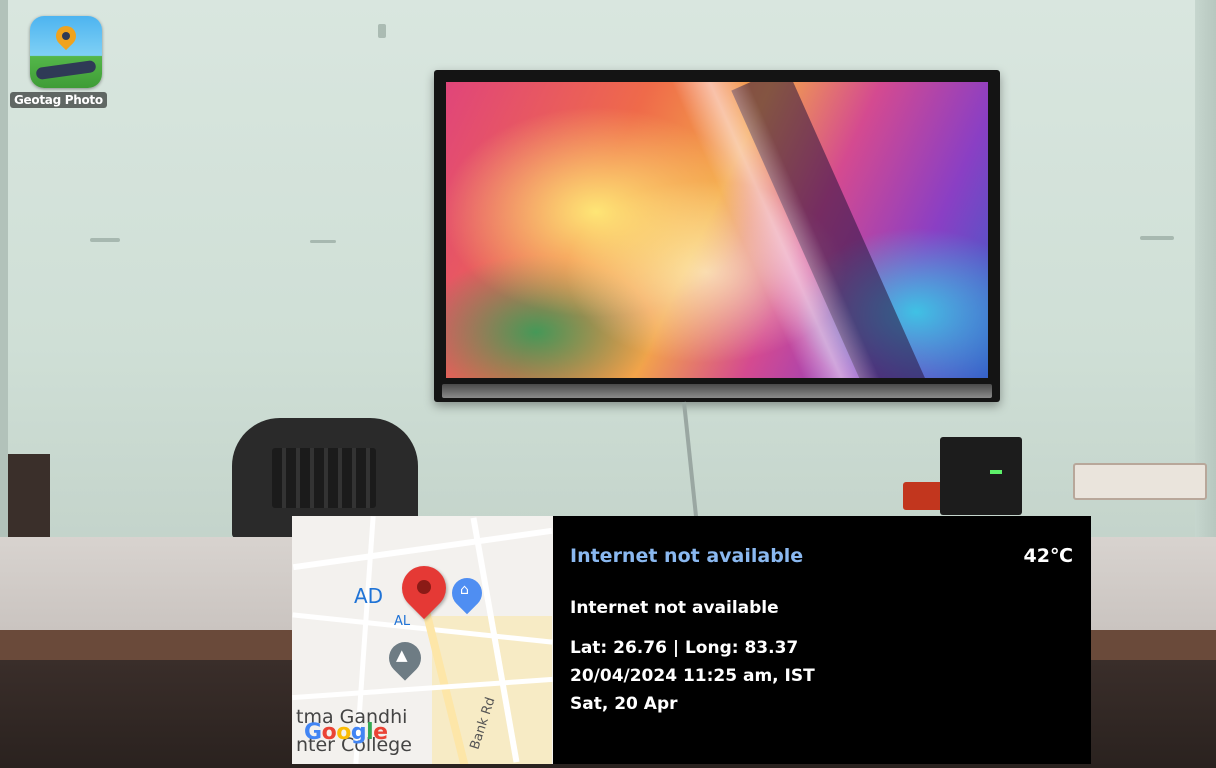 The height and width of the screenshot is (768, 1216). What do you see at coordinates (66, 70) in the screenshot?
I see `app-icon-road` at bounding box center [66, 70].